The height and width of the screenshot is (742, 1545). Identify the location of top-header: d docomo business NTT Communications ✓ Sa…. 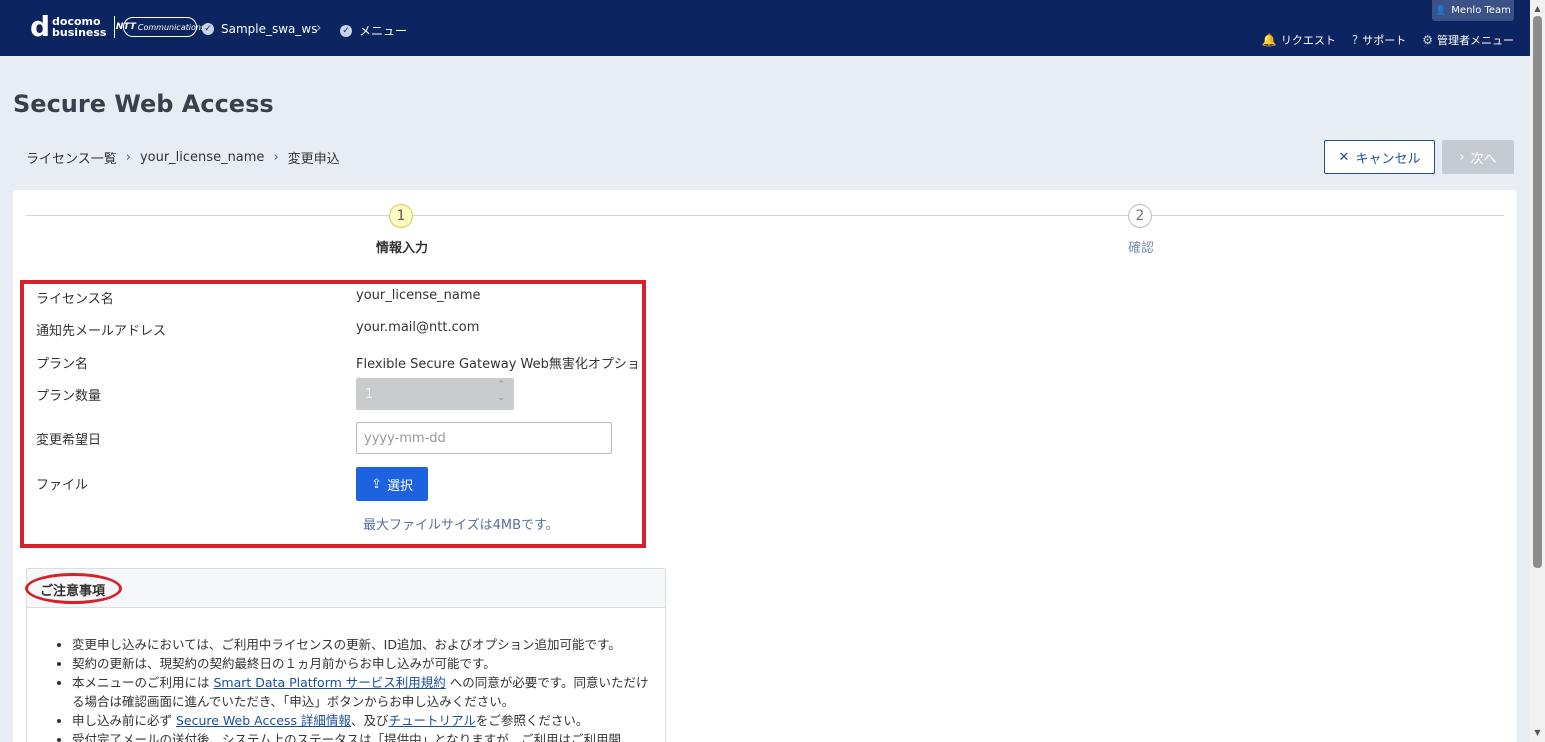
(765, 28).